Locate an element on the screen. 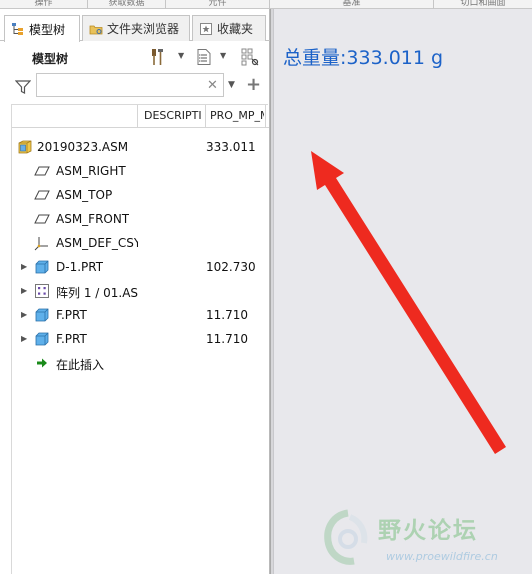 Image resolution: width=532 pixels, height=574 pixels. watermark-logo is located at coordinates (346, 537).